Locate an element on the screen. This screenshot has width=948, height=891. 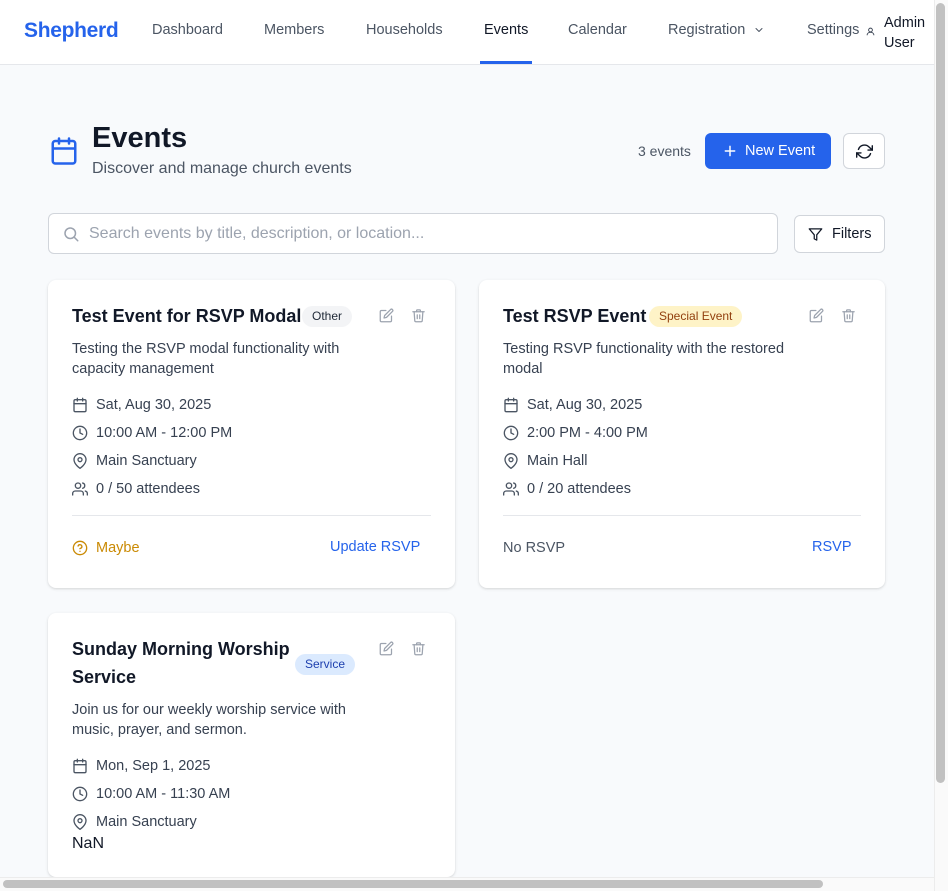
nav-link-calendar: Calendar is located at coordinates (597, 30).